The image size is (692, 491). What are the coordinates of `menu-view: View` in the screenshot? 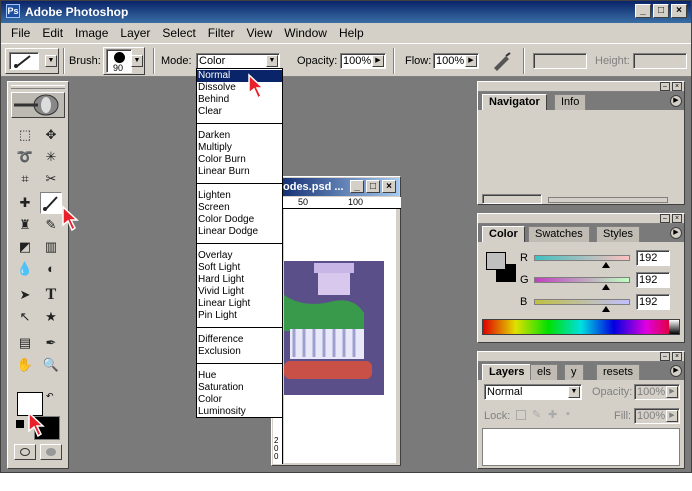 It's located at (259, 33).